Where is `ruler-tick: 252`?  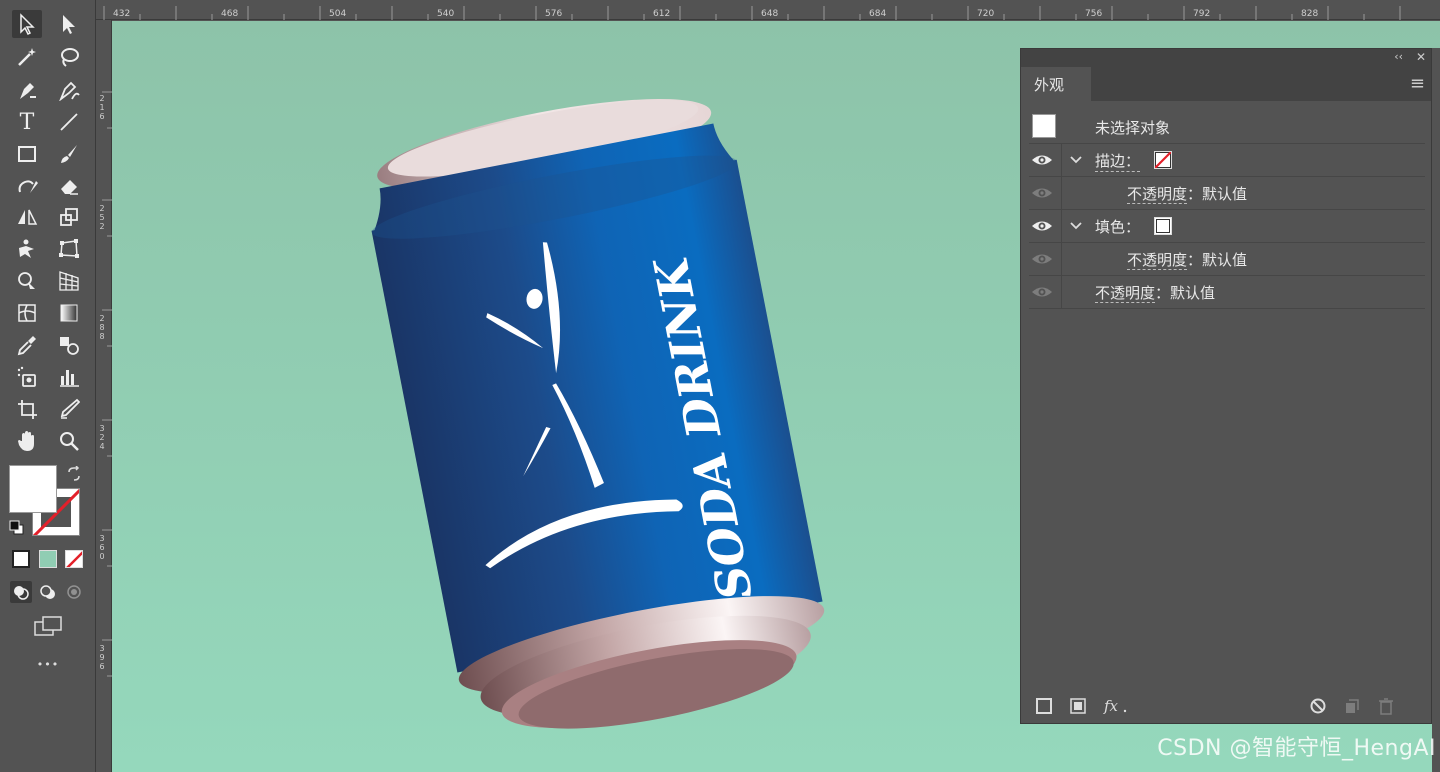 ruler-tick: 252 is located at coordinates (102, 217).